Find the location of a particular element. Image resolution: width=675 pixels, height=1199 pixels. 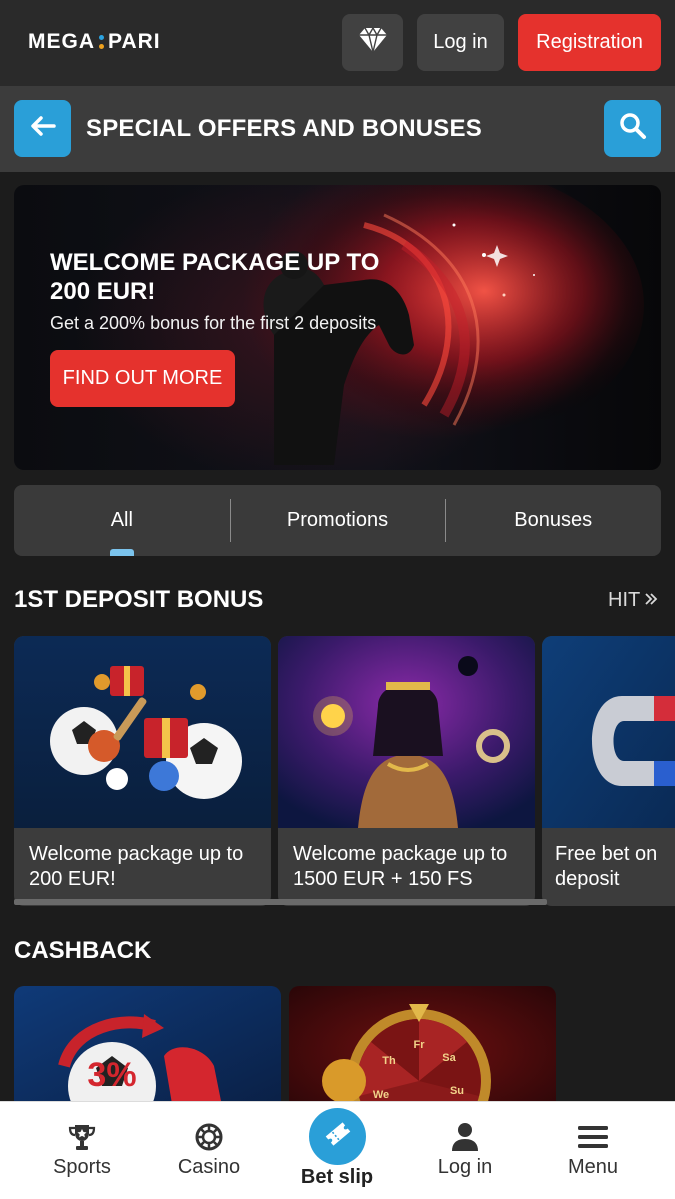

cashback-card: 3% is located at coordinates (147, 1051).